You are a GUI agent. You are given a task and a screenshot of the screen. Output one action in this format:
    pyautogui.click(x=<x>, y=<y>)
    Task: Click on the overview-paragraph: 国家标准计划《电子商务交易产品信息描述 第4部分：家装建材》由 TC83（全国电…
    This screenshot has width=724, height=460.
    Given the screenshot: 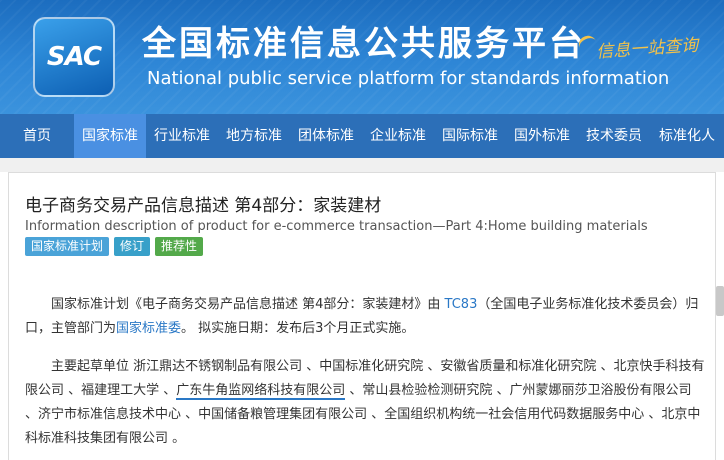 What is the action you would take?
    pyautogui.click(x=365, y=317)
    